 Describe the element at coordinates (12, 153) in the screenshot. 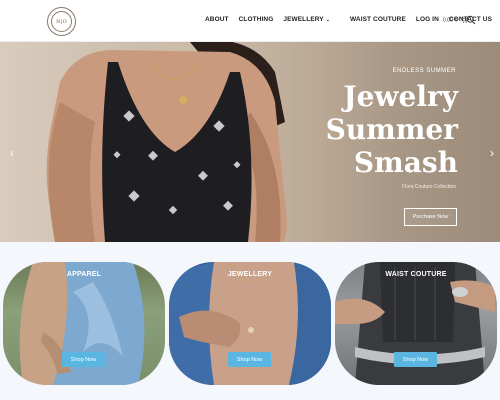

I see `chevron-left-icon: ‹` at that location.